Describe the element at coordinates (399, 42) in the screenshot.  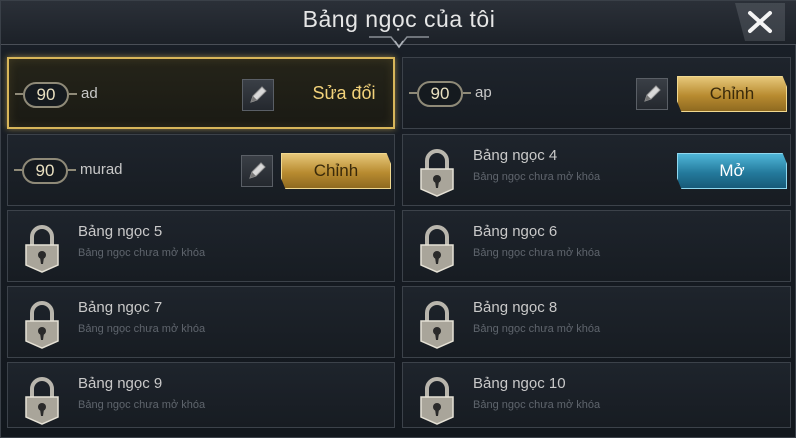
I see `ornament-icon` at that location.